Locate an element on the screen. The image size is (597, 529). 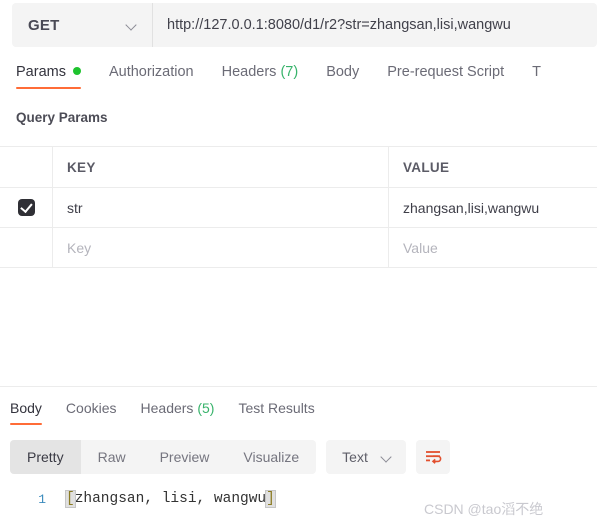
tab-pre-request-script: Pre-request Script is located at coordinates (445, 75).